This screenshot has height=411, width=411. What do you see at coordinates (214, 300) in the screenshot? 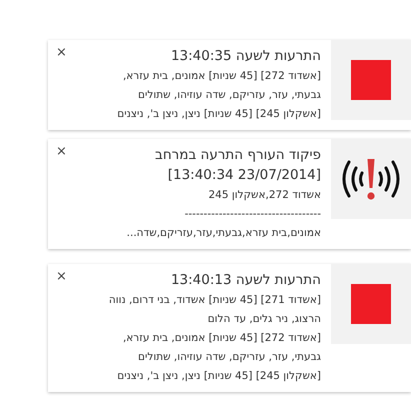
I see `notification-text: [אשדוד 271] [45 שניות] אשדוד, בני דרום, נווה` at bounding box center [214, 300].